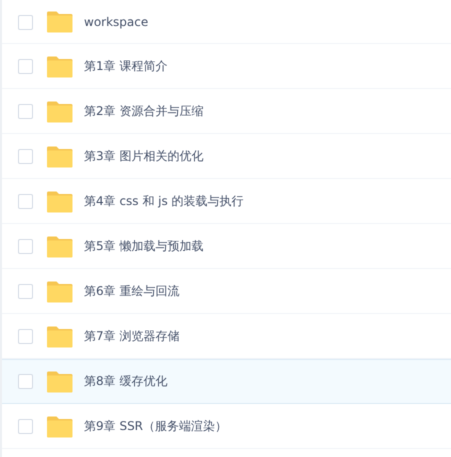 The image size is (451, 457). What do you see at coordinates (126, 381) in the screenshot?
I see `folder-name: 第8章 缓存优化` at bounding box center [126, 381].